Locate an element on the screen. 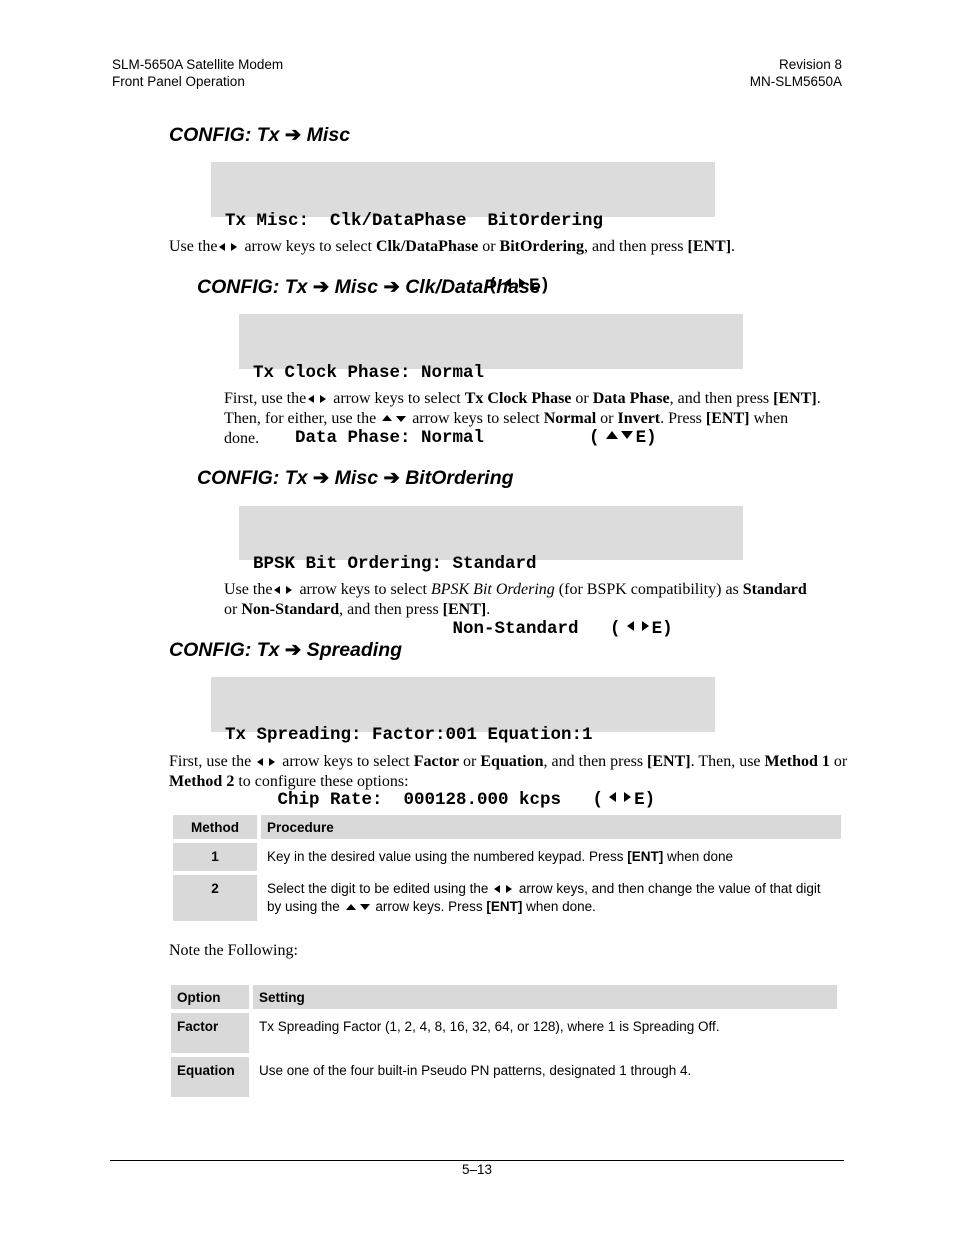 The image size is (954, 1235). heading-clk-dataphase: CONFIG: Tx ➔ Misc ➔ Clk/DataPhase is located at coordinates (369, 287).